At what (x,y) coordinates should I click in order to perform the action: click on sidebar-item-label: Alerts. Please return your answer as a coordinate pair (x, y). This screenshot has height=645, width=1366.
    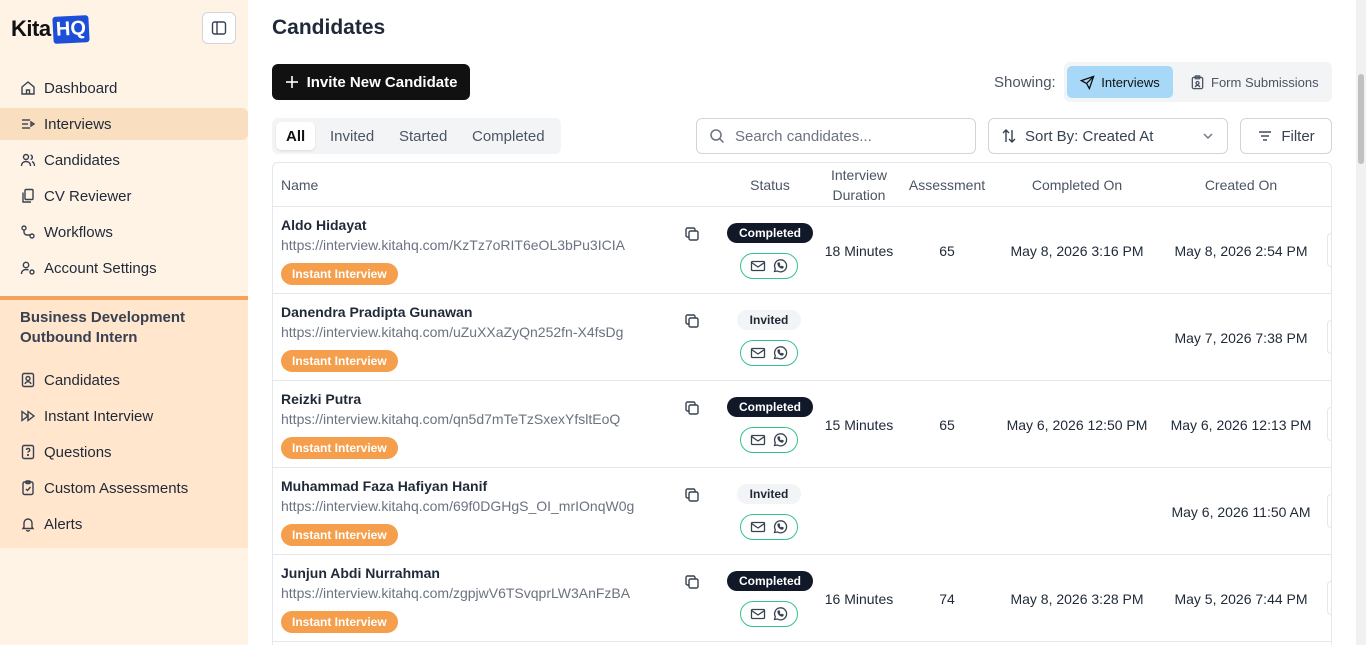
    Looking at the image, I should click on (63, 524).